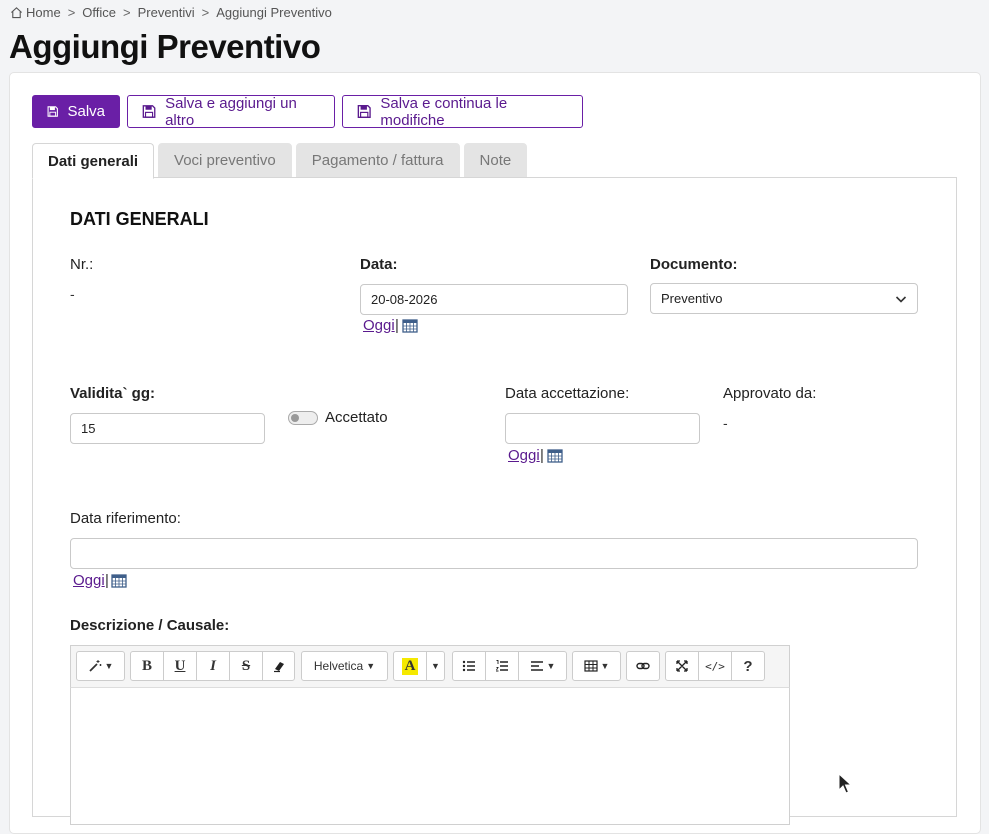 Image resolution: width=989 pixels, height=834 pixels. Describe the element at coordinates (494, 299) in the screenshot. I see `data-input: 20-08-2026` at that location.